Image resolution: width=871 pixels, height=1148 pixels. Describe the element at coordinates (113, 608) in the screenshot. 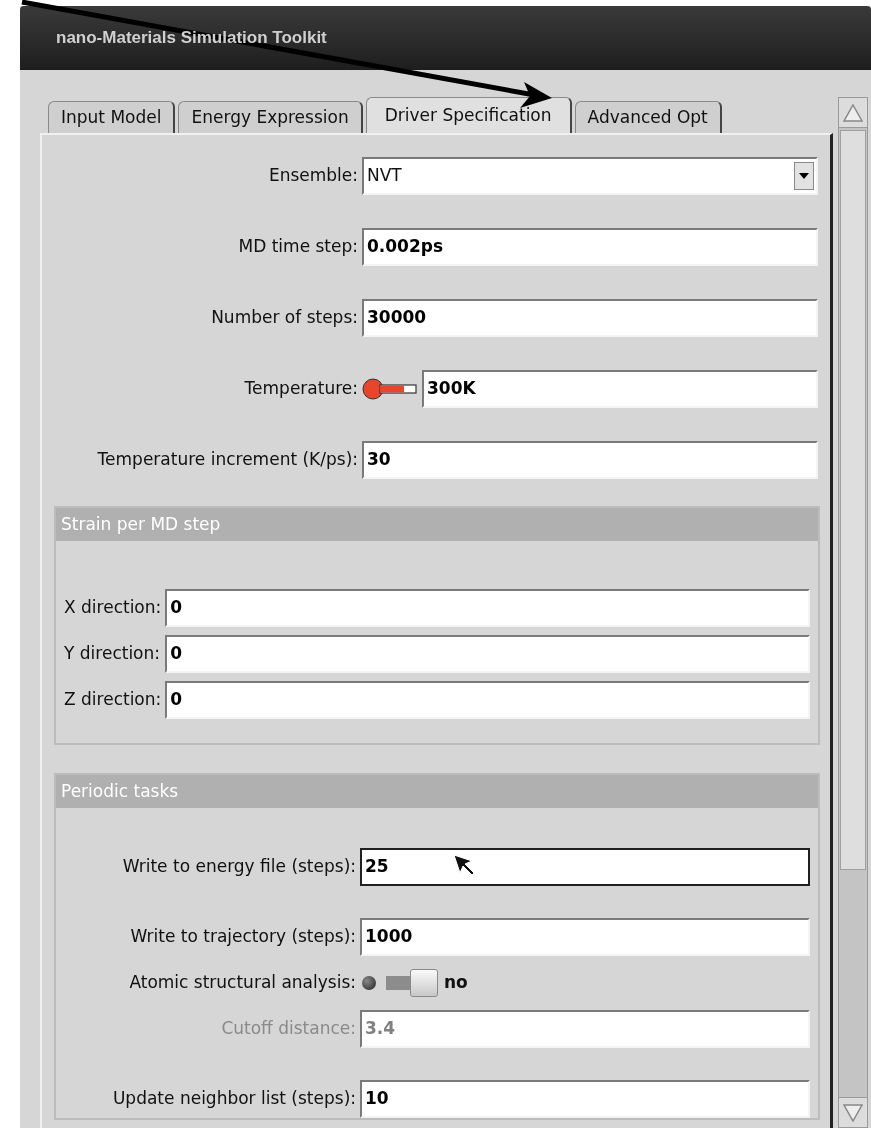

I see `field-label: X direction:` at that location.